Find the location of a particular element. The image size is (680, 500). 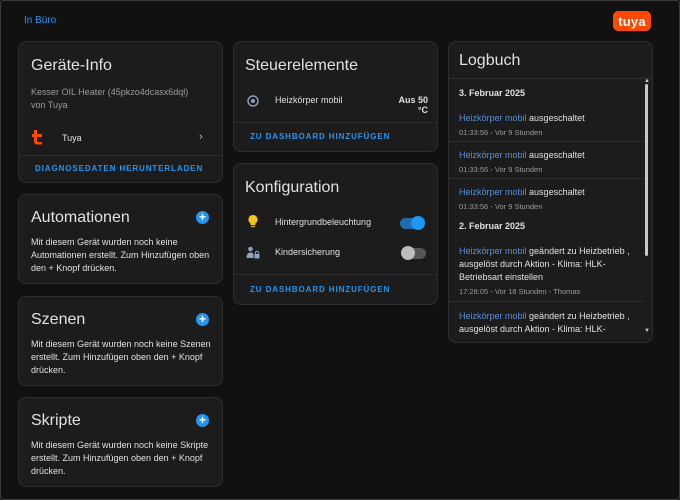

scroll-down-arrow-icon: ▼ is located at coordinates (647, 331).